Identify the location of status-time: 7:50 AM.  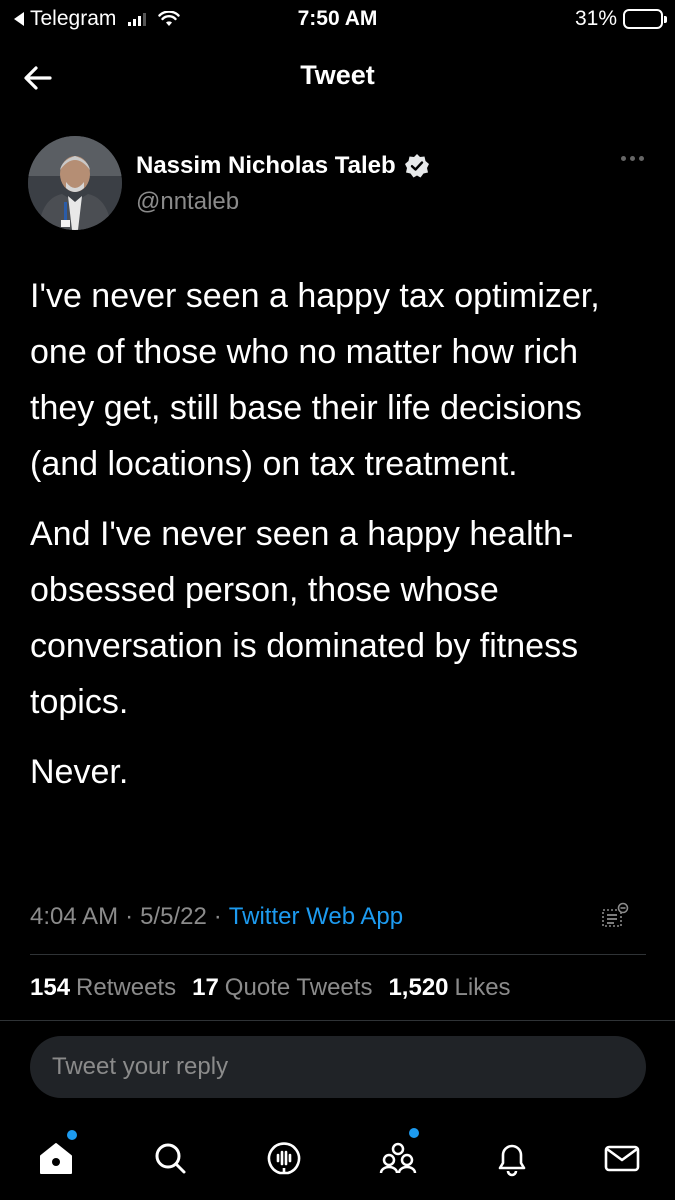
(337, 18).